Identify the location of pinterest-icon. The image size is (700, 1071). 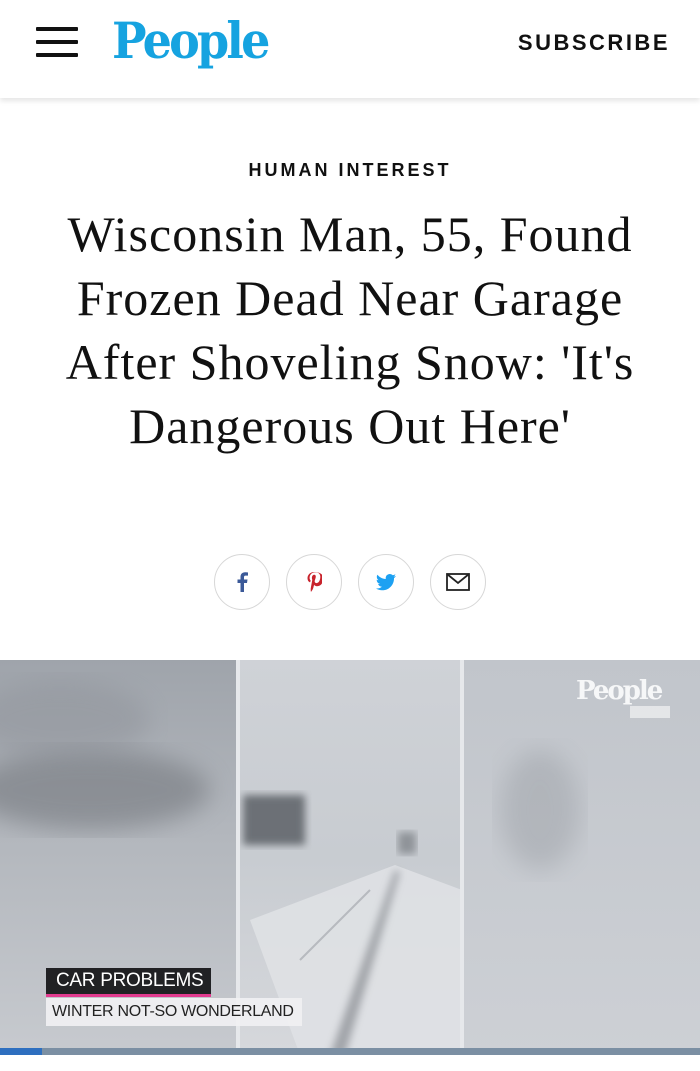
(314, 582).